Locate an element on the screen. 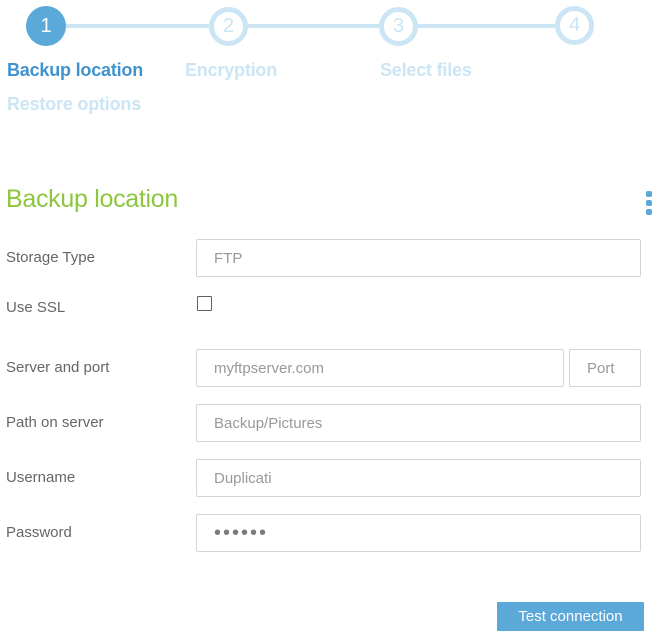 This screenshot has height=636, width=657. step-circle-4: 4 is located at coordinates (574, 25).